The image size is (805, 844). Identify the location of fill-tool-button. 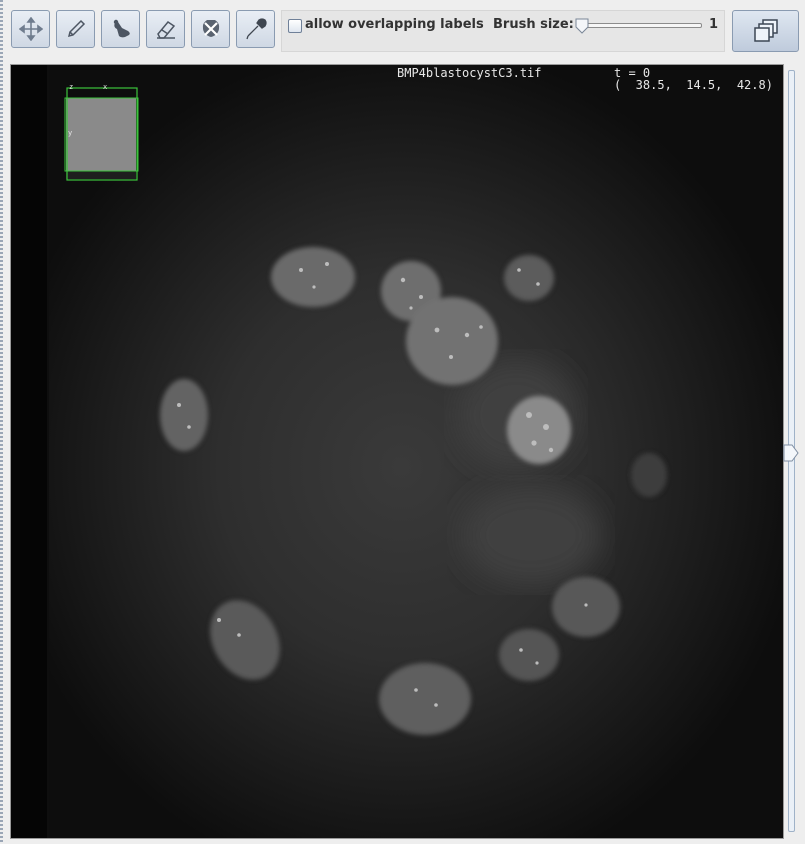
(120, 29).